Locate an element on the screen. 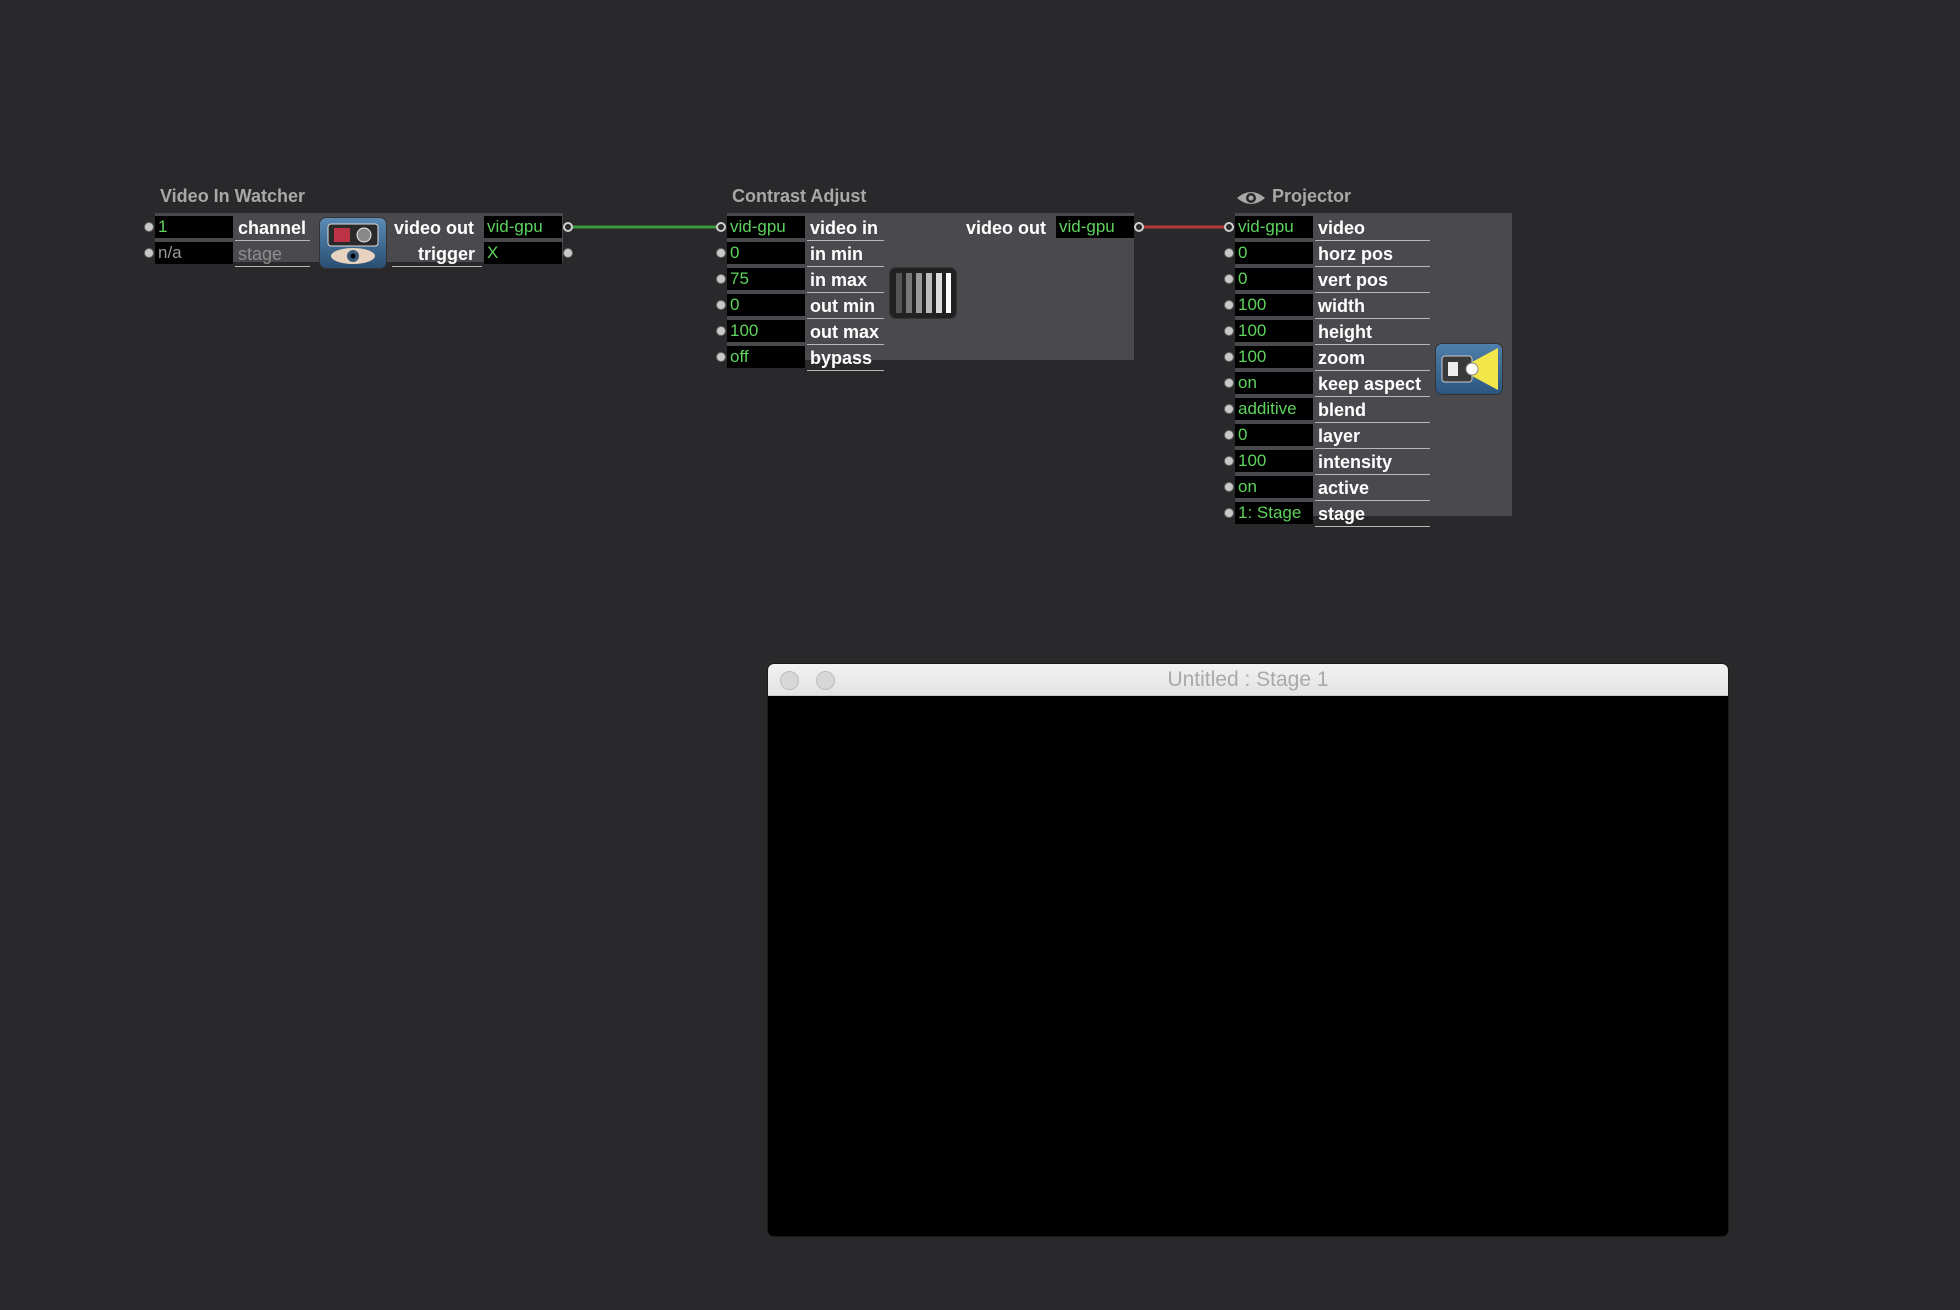 The width and height of the screenshot is (1960, 1310). contrast-bars-icon is located at coordinates (923, 293).